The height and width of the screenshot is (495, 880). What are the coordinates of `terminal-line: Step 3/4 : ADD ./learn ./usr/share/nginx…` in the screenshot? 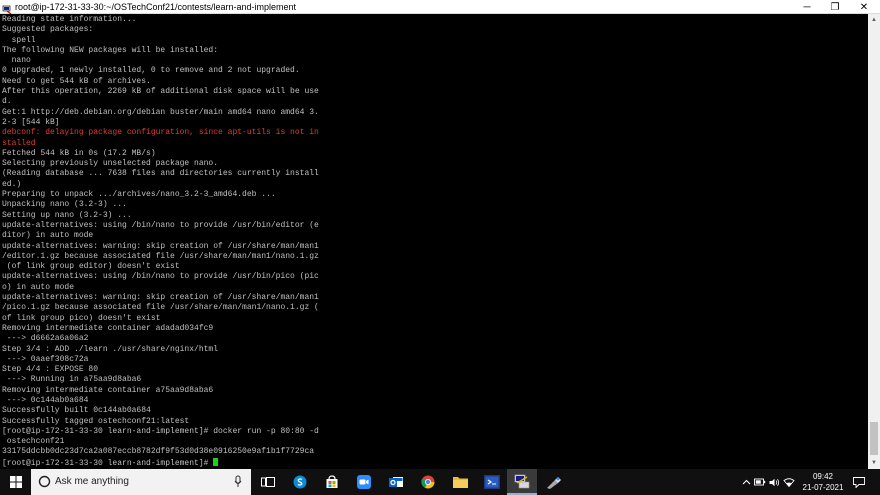 It's located at (110, 349).